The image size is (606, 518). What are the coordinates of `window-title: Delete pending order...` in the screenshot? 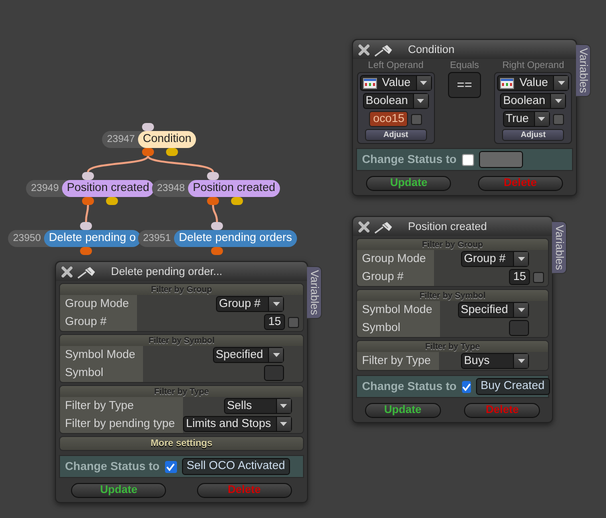 It's located at (166, 272).